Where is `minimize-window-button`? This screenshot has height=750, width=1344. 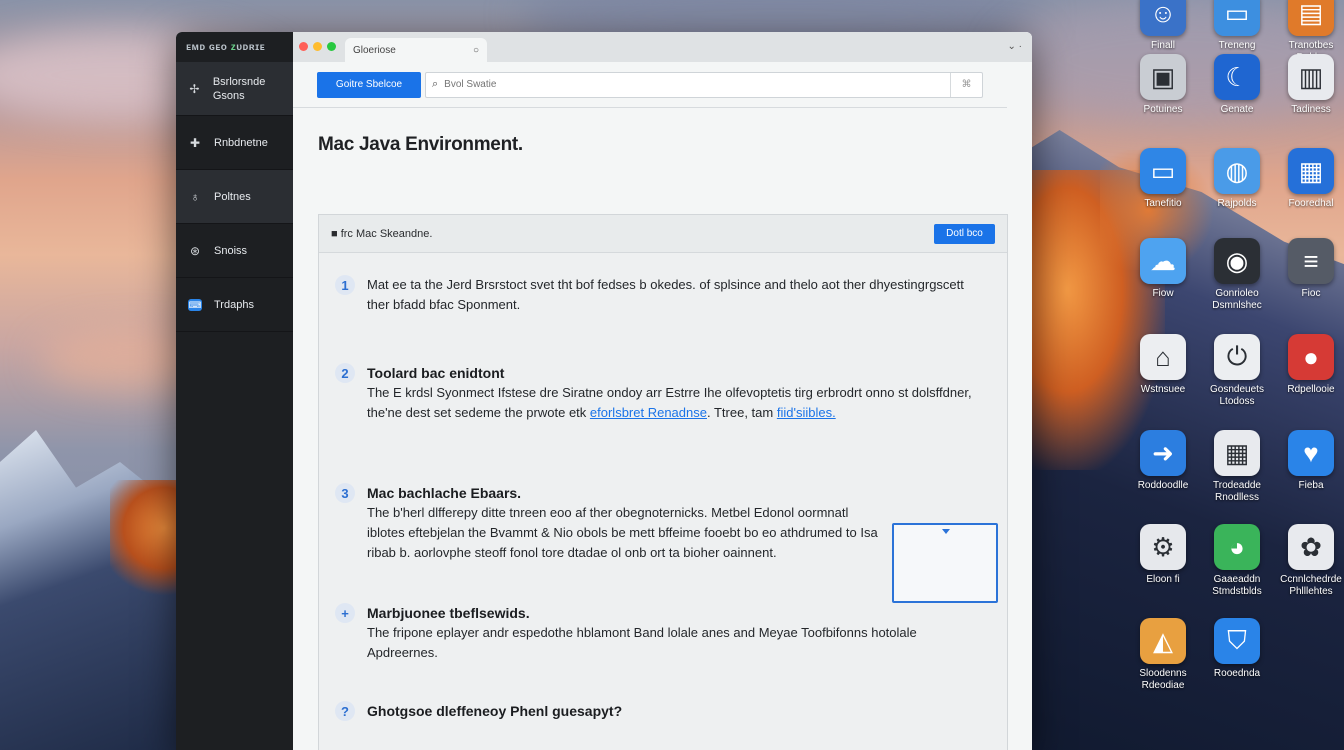
minimize-window-button is located at coordinates (317, 46).